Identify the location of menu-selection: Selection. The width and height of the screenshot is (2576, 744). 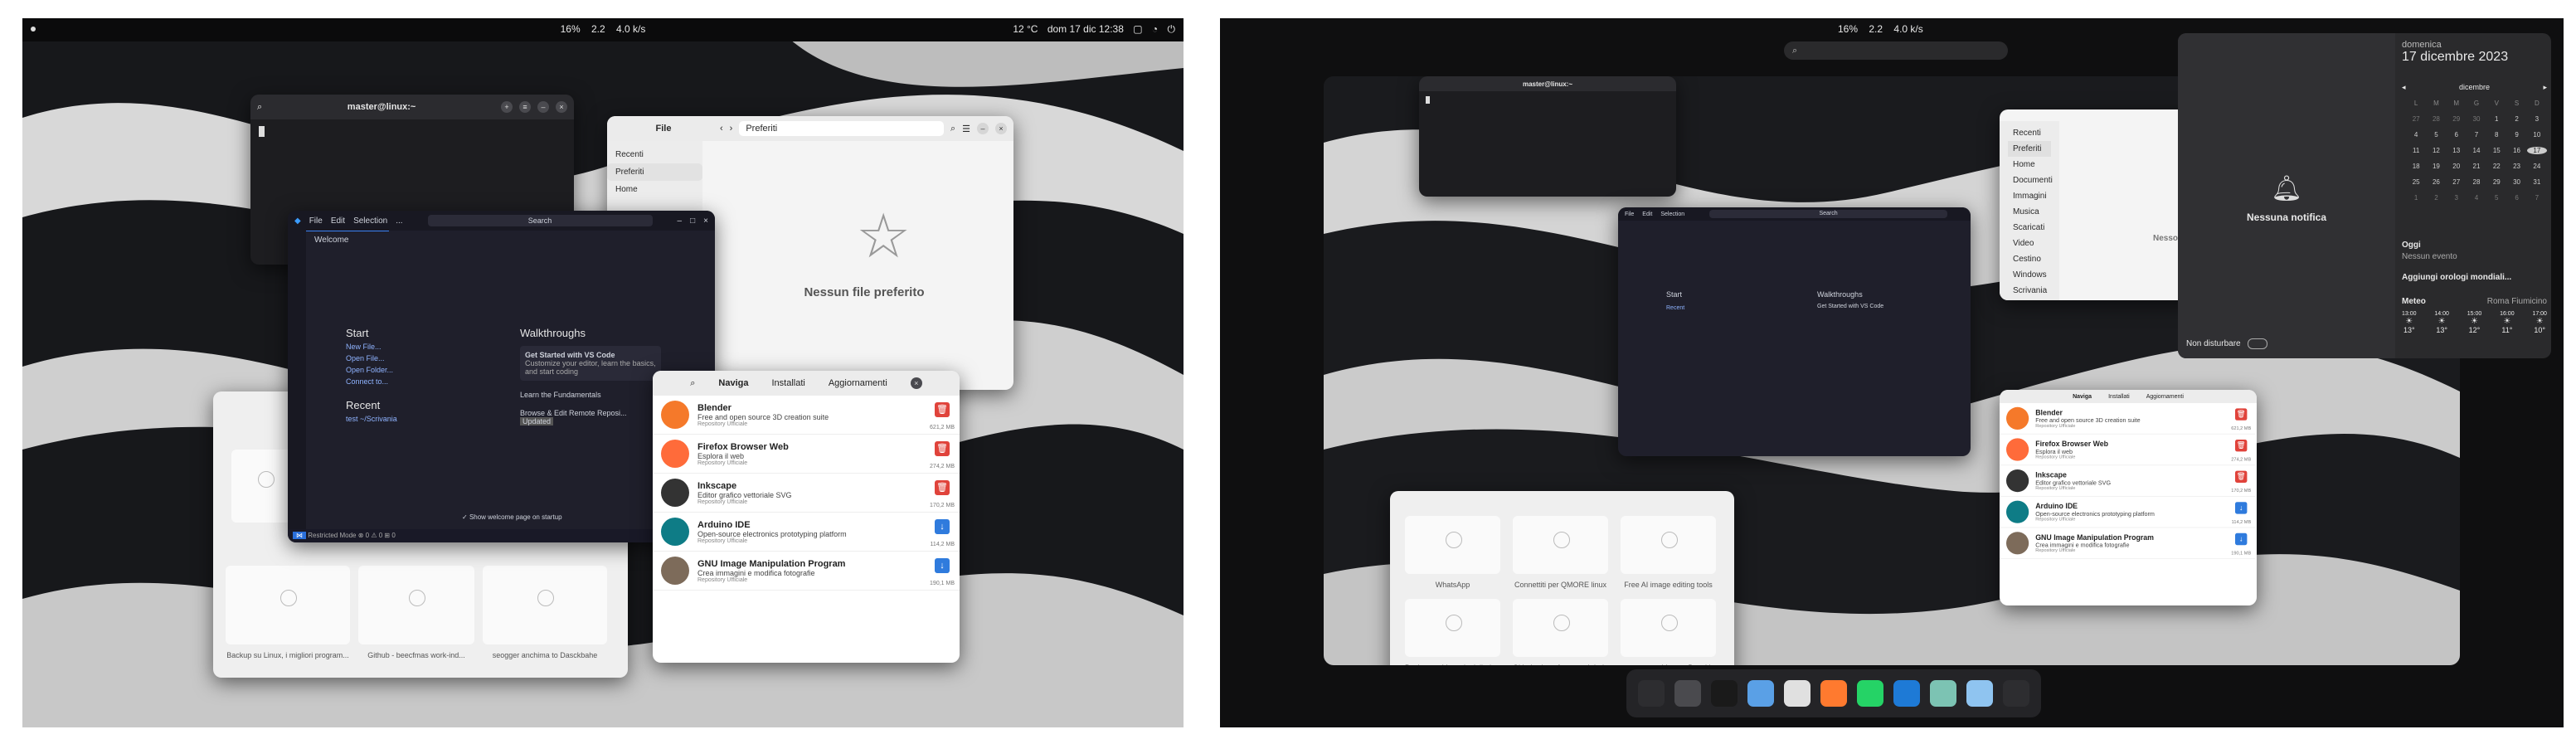
(370, 221).